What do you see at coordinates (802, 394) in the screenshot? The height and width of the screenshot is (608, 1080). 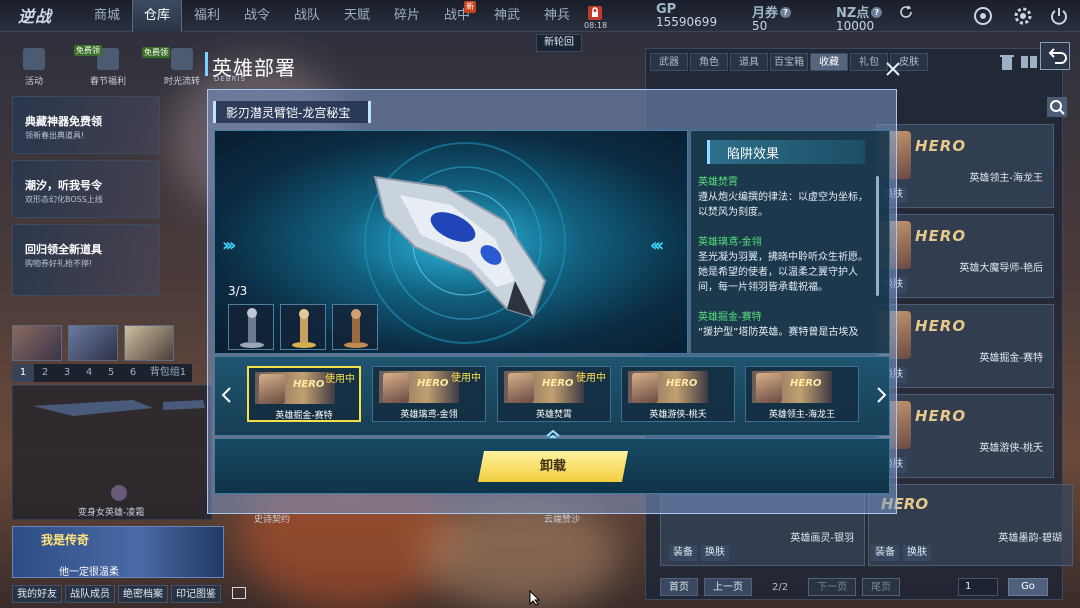 I see `hero-slot: HERO 英雄领主-海龙王` at bounding box center [802, 394].